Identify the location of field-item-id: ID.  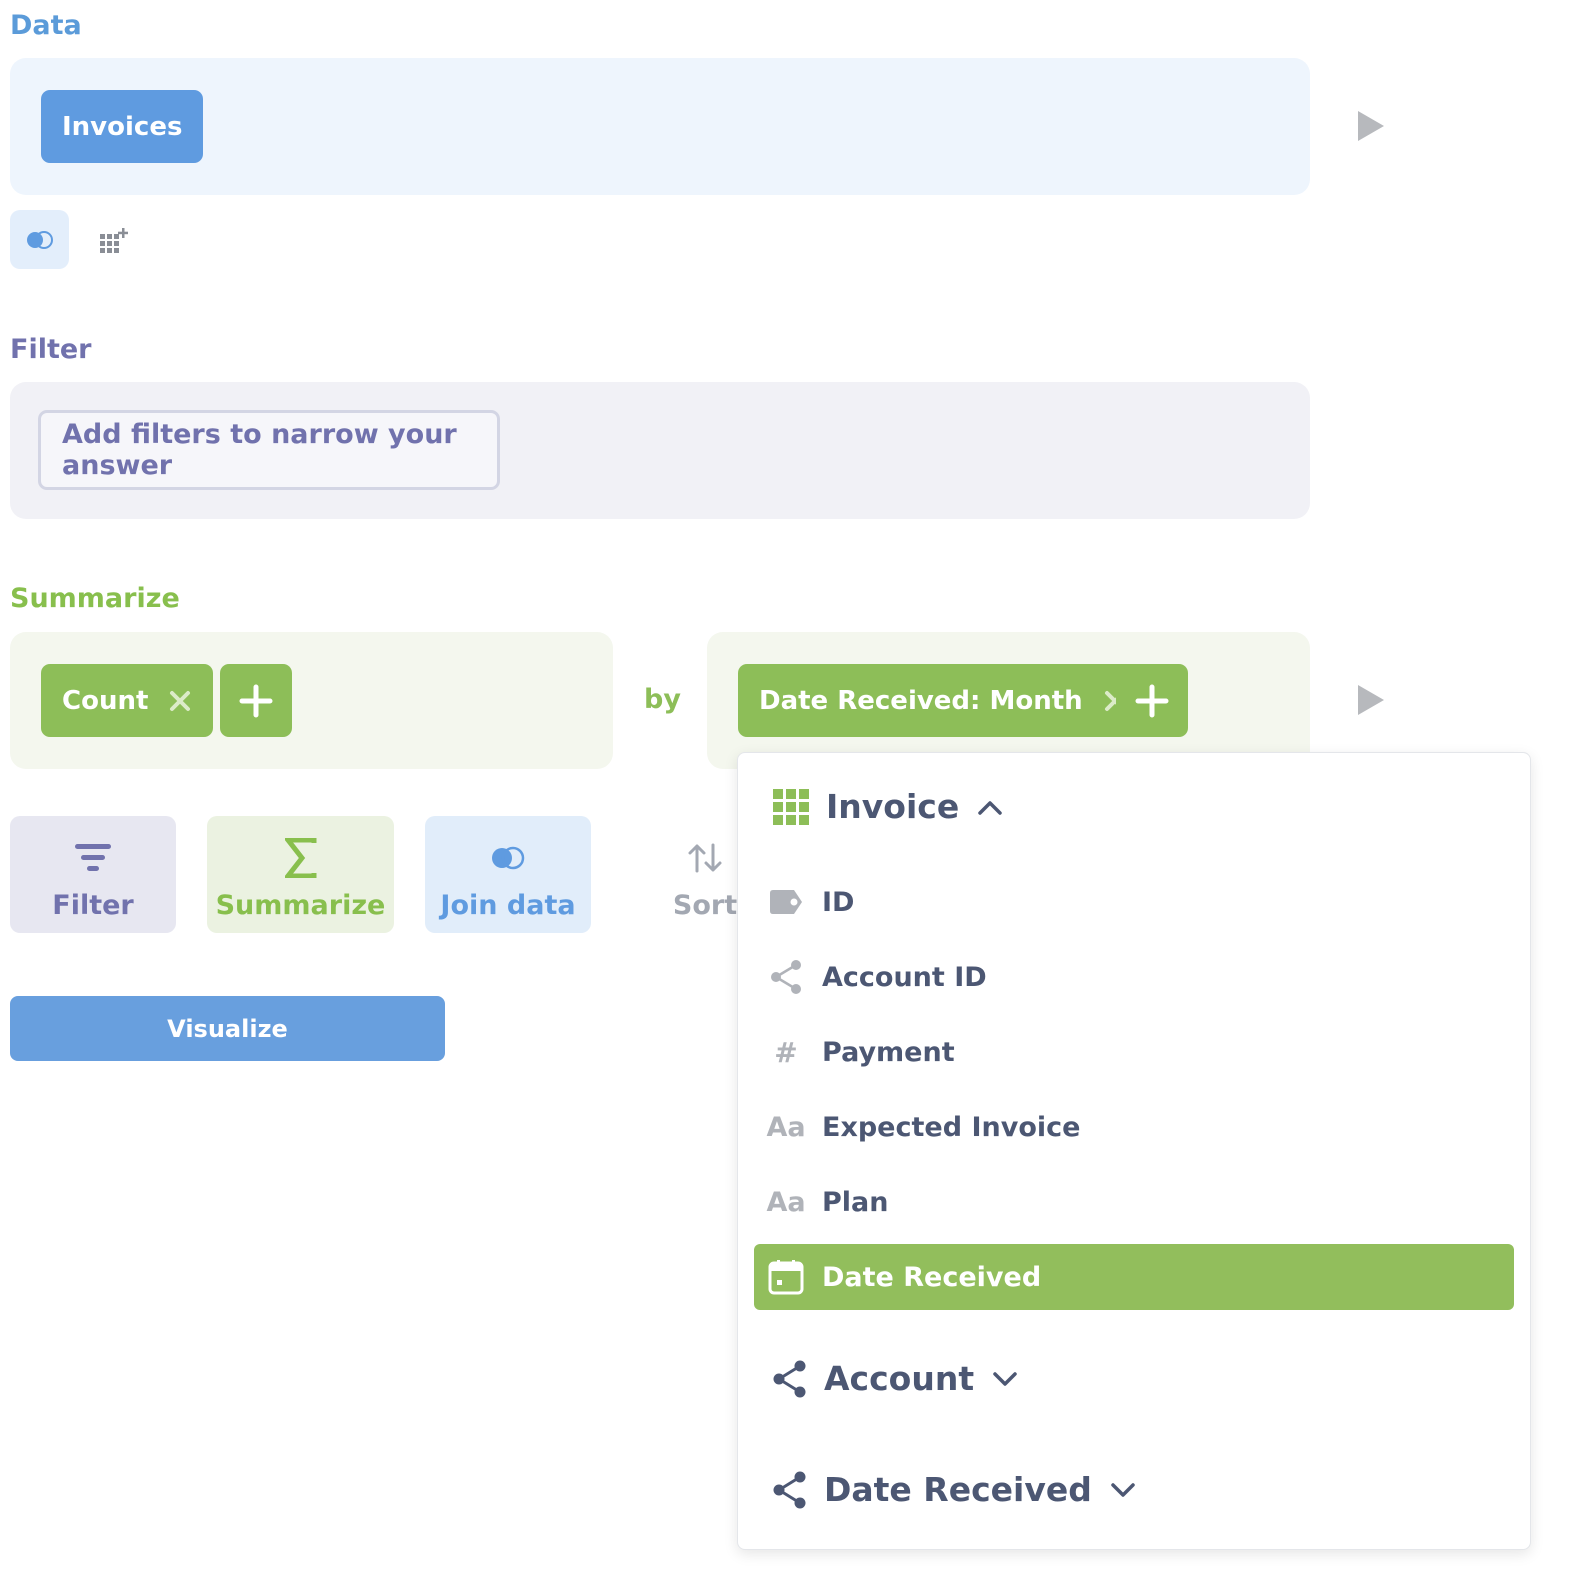
(1134, 902).